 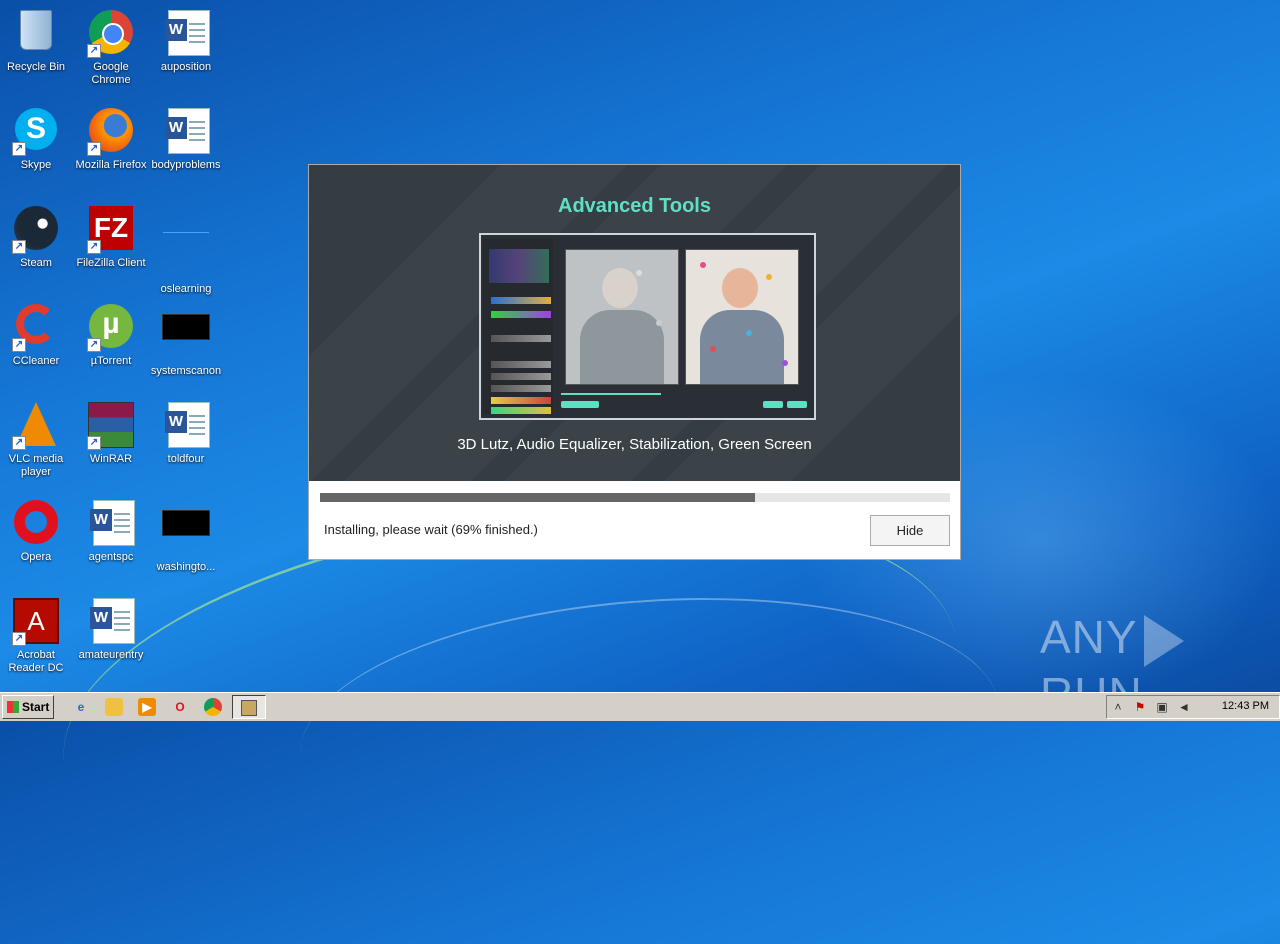 I want to click on utorrent-icon: µ ↗, so click(x=111, y=328).